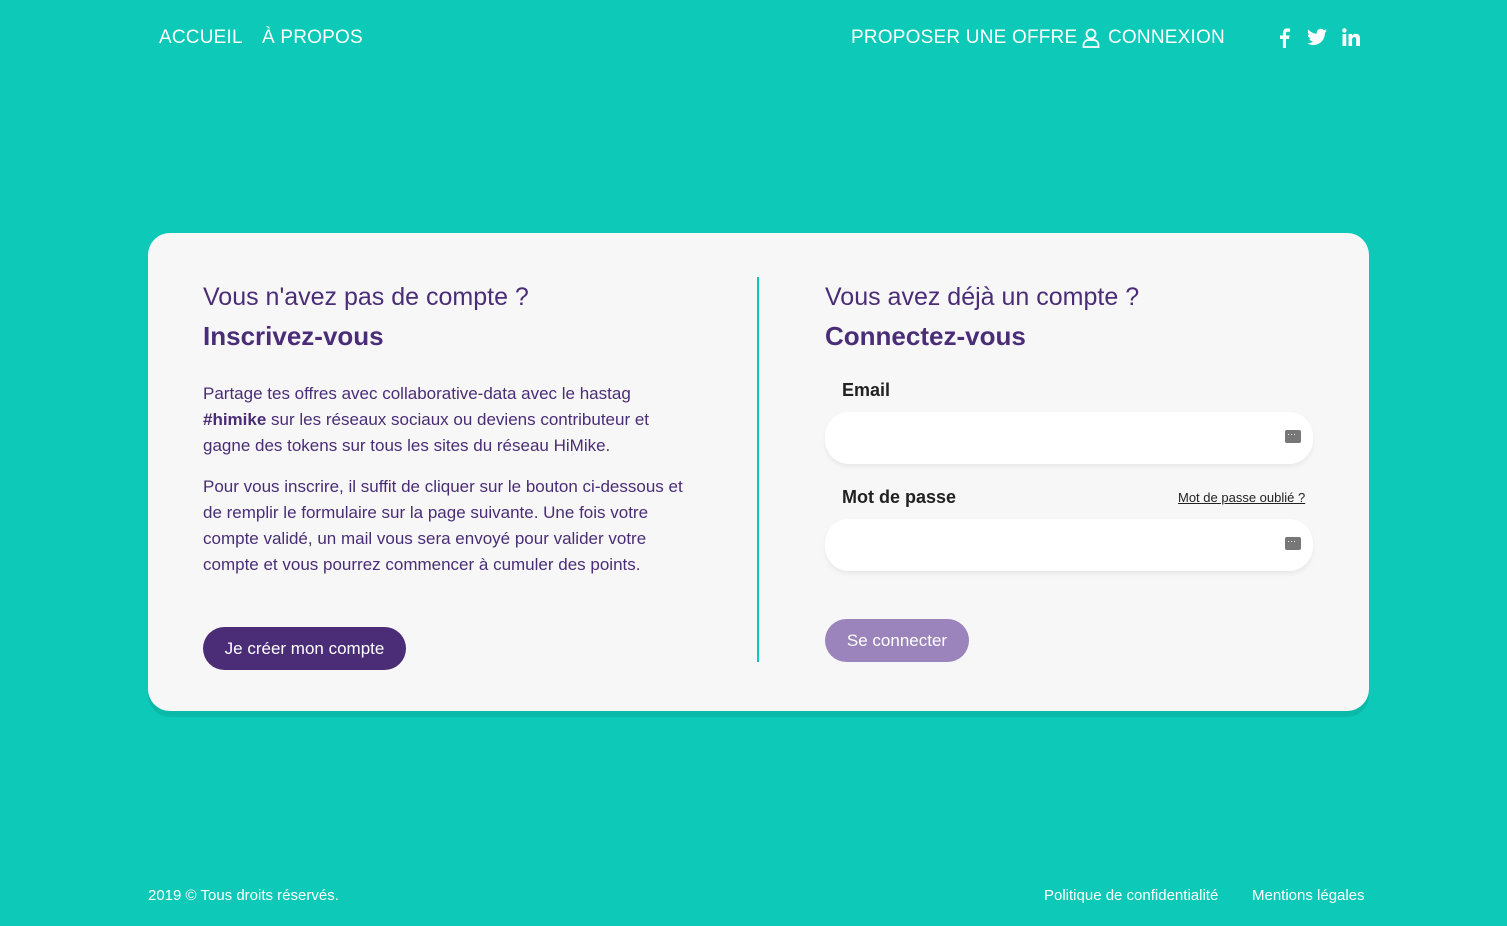 This screenshot has height=926, width=1507. Describe the element at coordinates (897, 640) in the screenshot. I see `login-button: Se connecter` at that location.